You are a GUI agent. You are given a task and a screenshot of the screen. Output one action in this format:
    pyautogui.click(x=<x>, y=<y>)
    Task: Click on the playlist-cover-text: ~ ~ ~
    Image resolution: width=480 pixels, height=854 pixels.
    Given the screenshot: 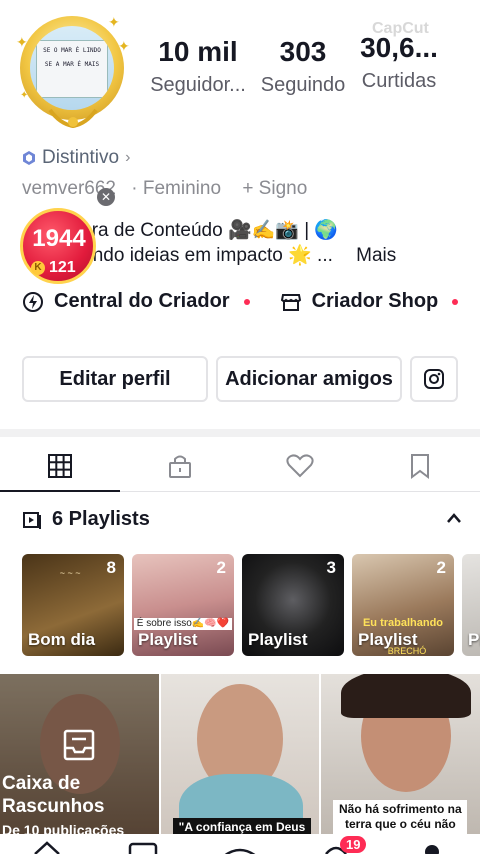 What is the action you would take?
    pyautogui.click(x=70, y=573)
    